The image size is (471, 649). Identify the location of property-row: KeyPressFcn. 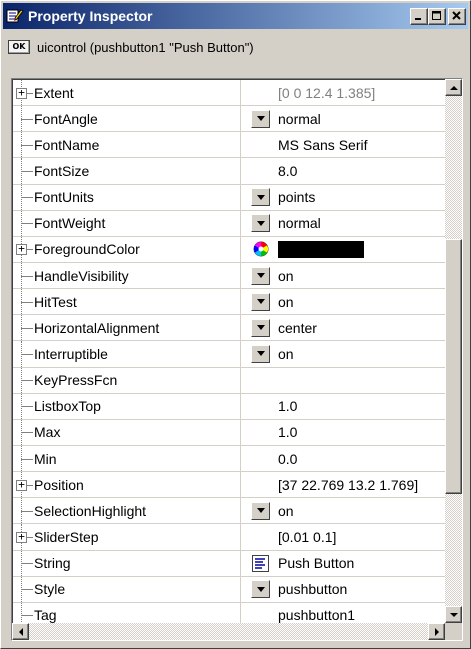
(229, 380).